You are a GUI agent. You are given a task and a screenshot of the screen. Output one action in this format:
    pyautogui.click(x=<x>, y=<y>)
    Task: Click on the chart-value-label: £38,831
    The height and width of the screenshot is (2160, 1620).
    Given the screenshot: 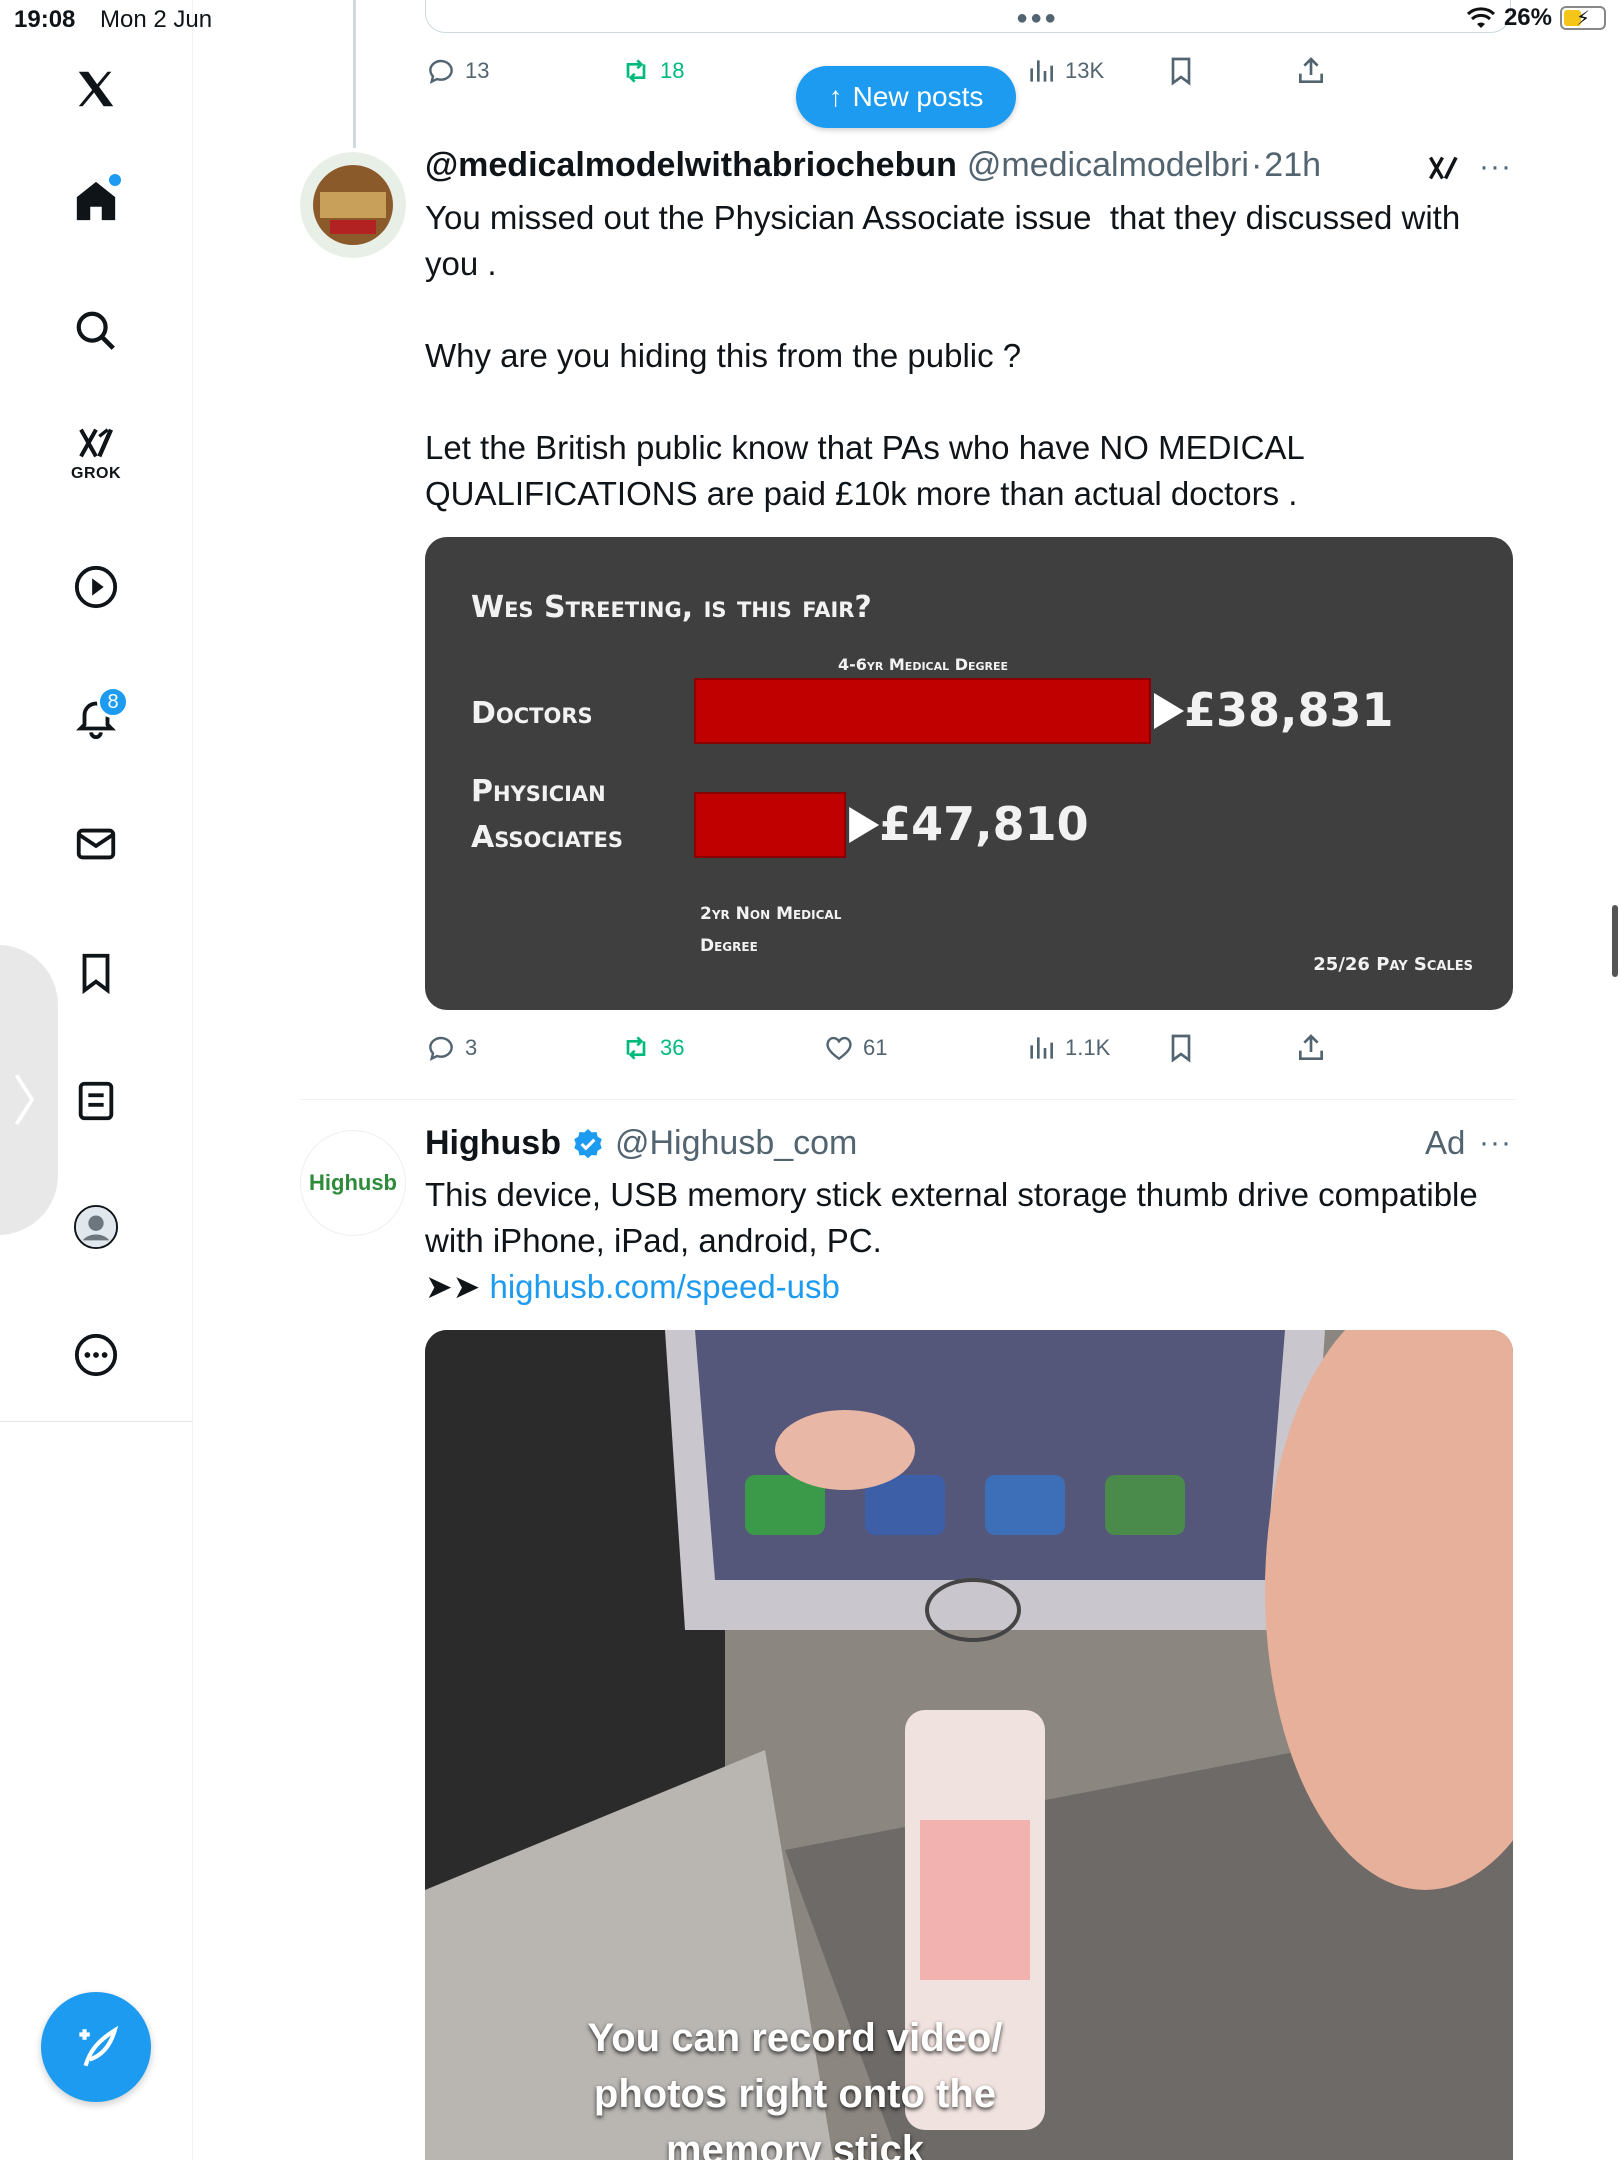 What is the action you would take?
    pyautogui.click(x=1289, y=710)
    